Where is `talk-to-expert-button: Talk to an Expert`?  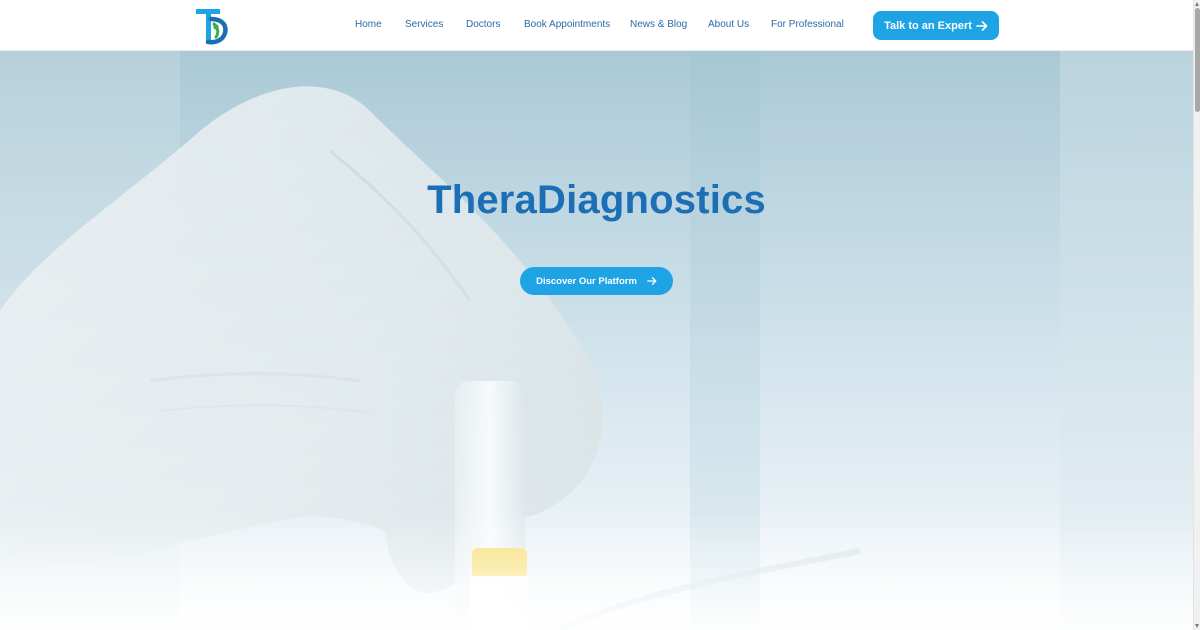 talk-to-expert-button: Talk to an Expert is located at coordinates (936, 25).